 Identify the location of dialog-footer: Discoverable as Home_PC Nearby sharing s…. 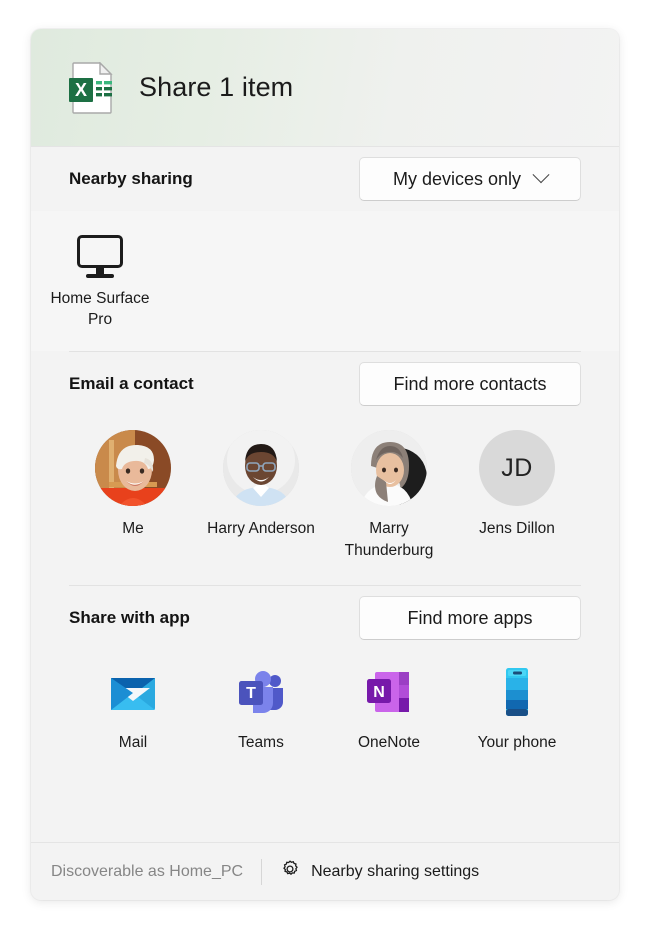
(325, 871).